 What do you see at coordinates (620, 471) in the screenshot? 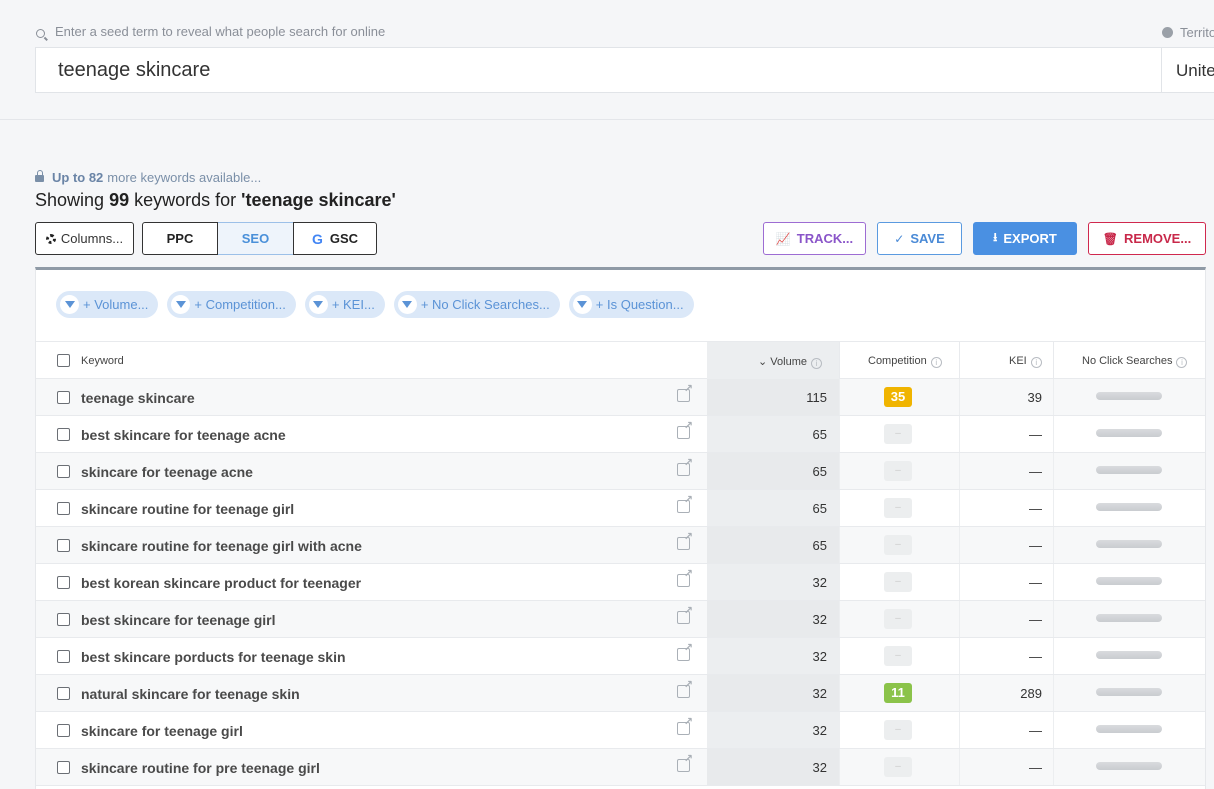
I see `table-row: skincare for teenage acne 65 – —` at bounding box center [620, 471].